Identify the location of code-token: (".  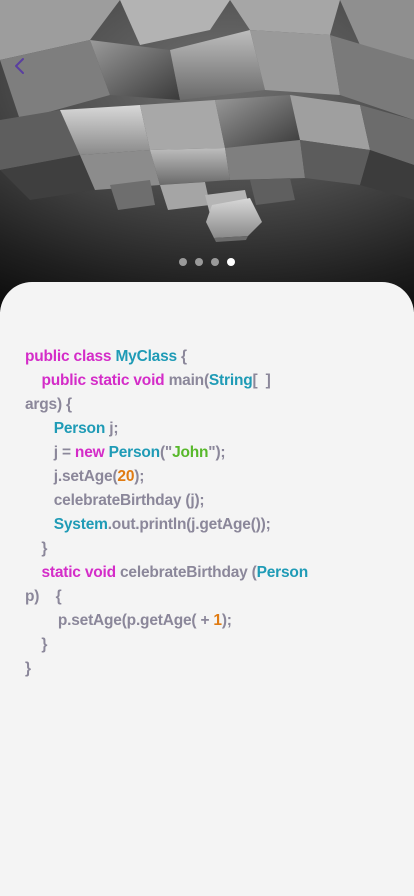
(166, 452).